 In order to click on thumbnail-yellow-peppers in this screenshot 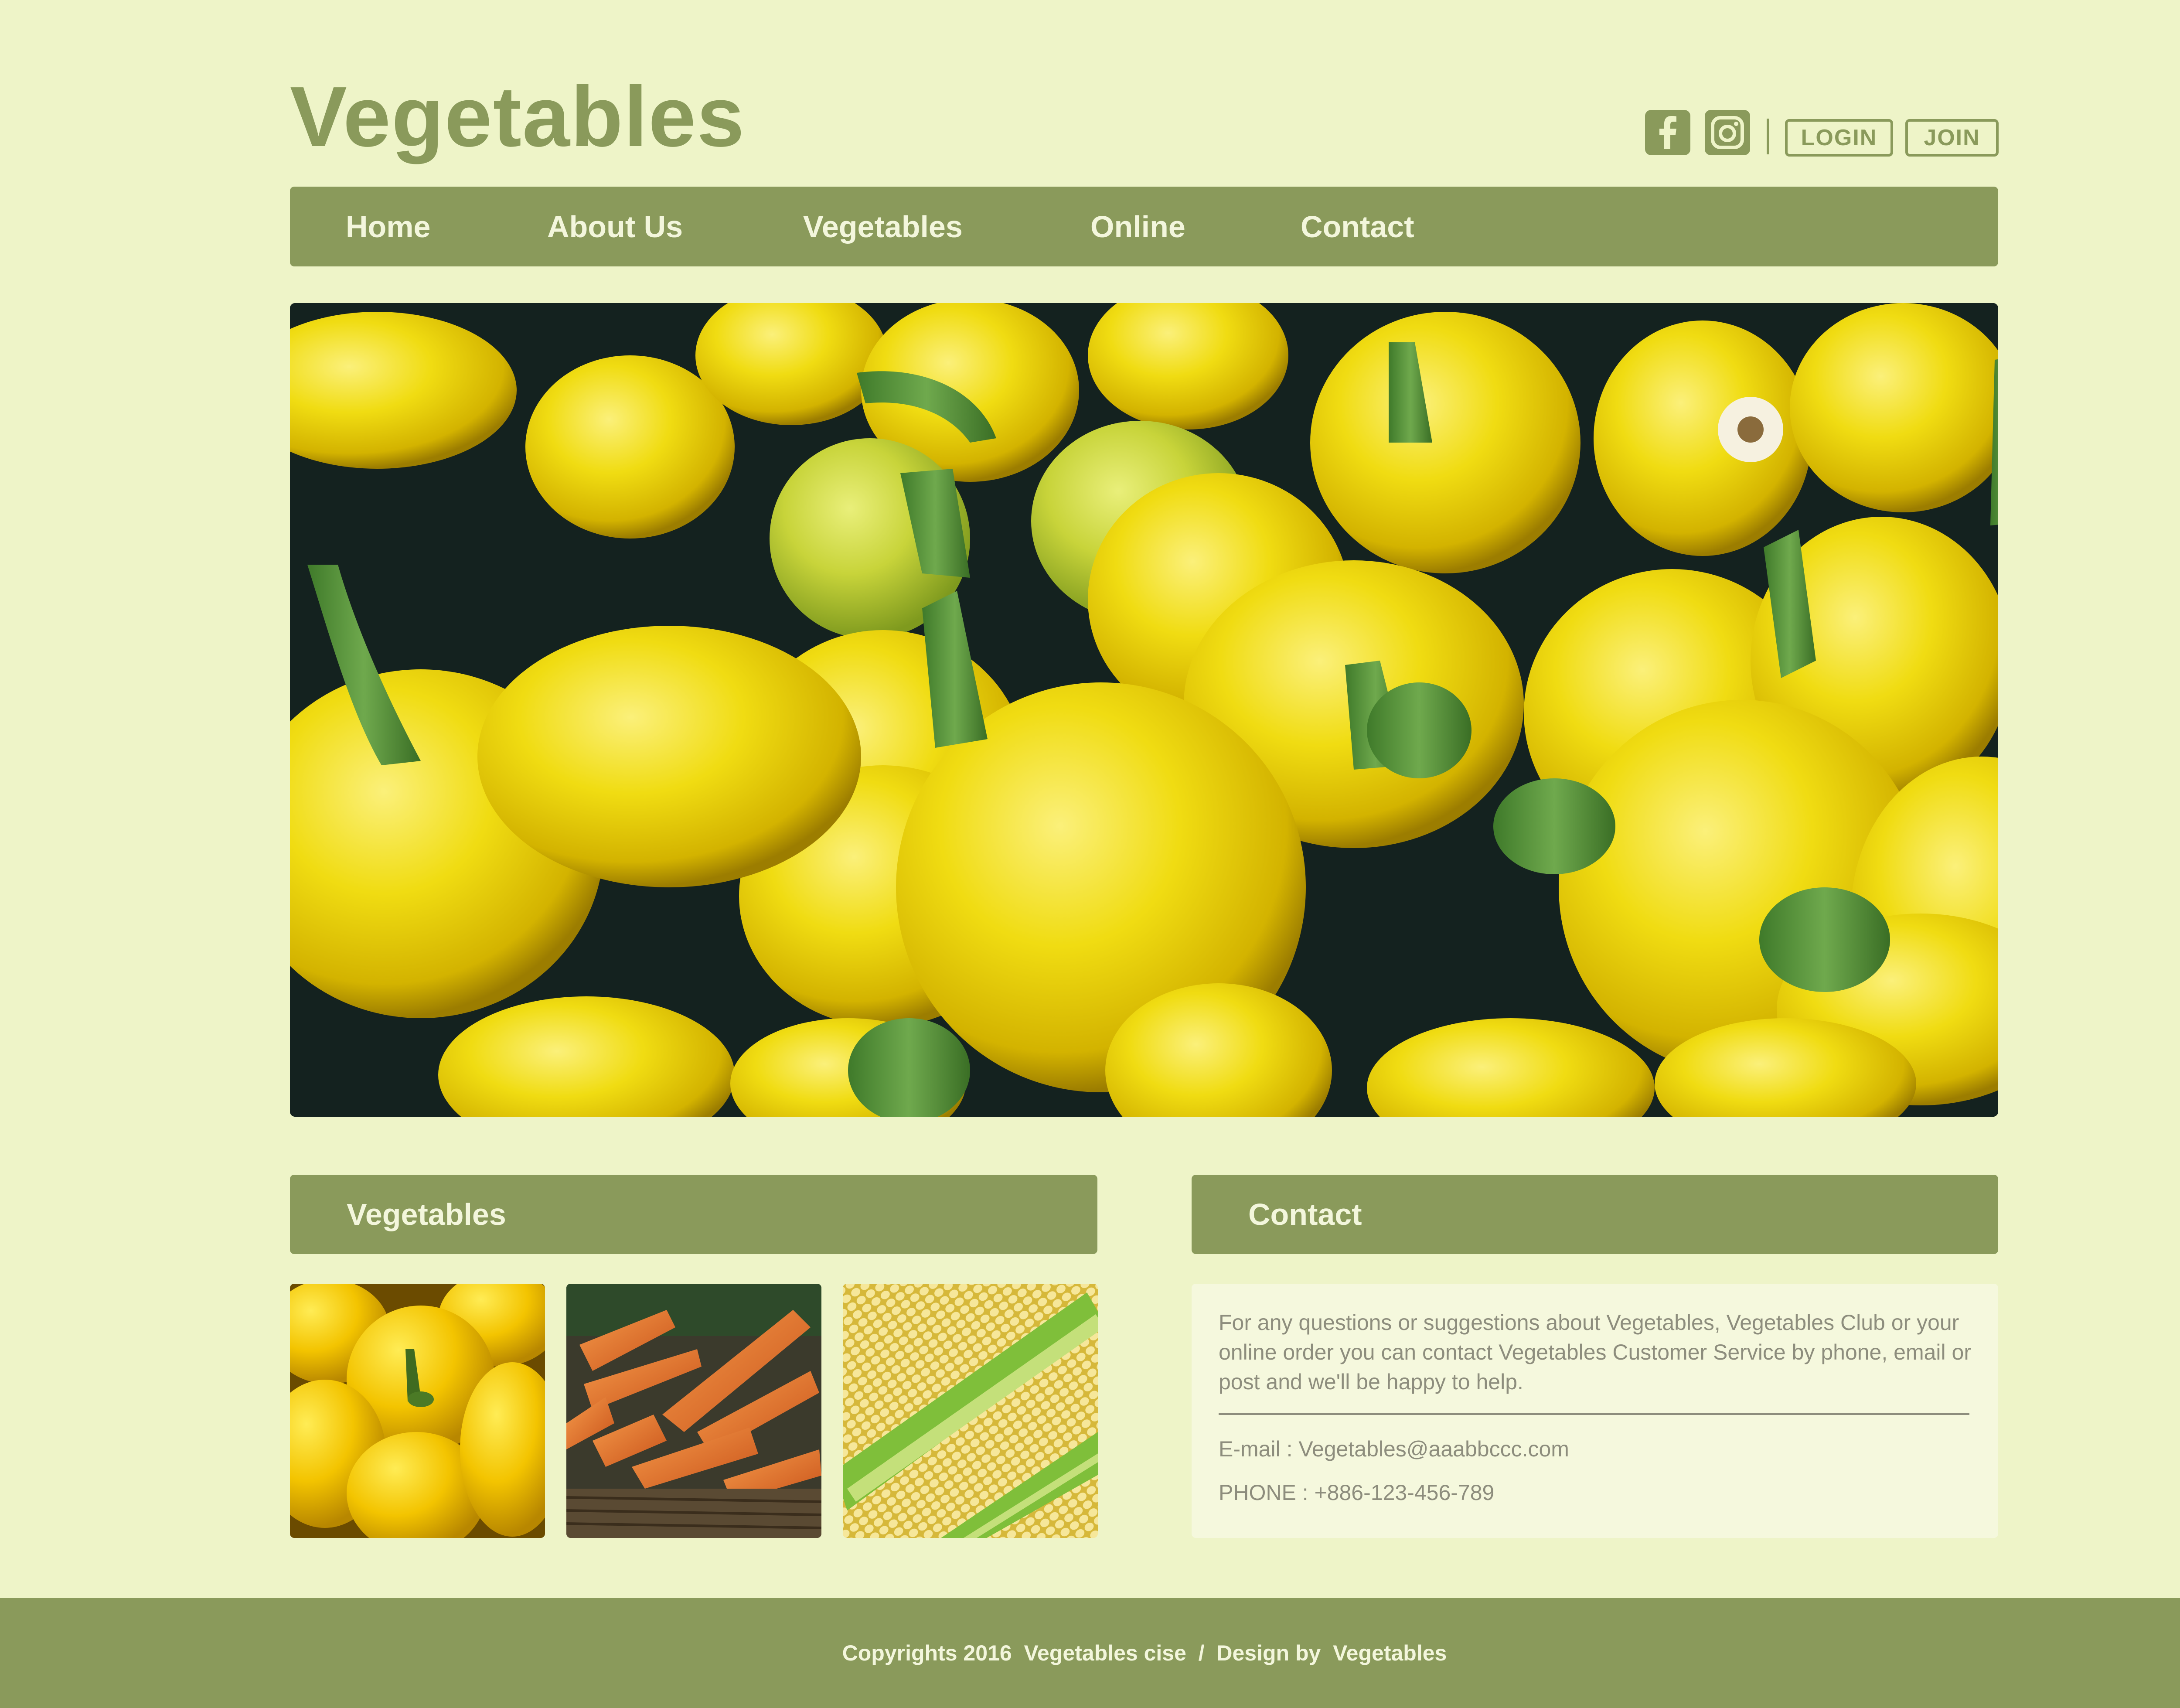, I will do `click(417, 1411)`.